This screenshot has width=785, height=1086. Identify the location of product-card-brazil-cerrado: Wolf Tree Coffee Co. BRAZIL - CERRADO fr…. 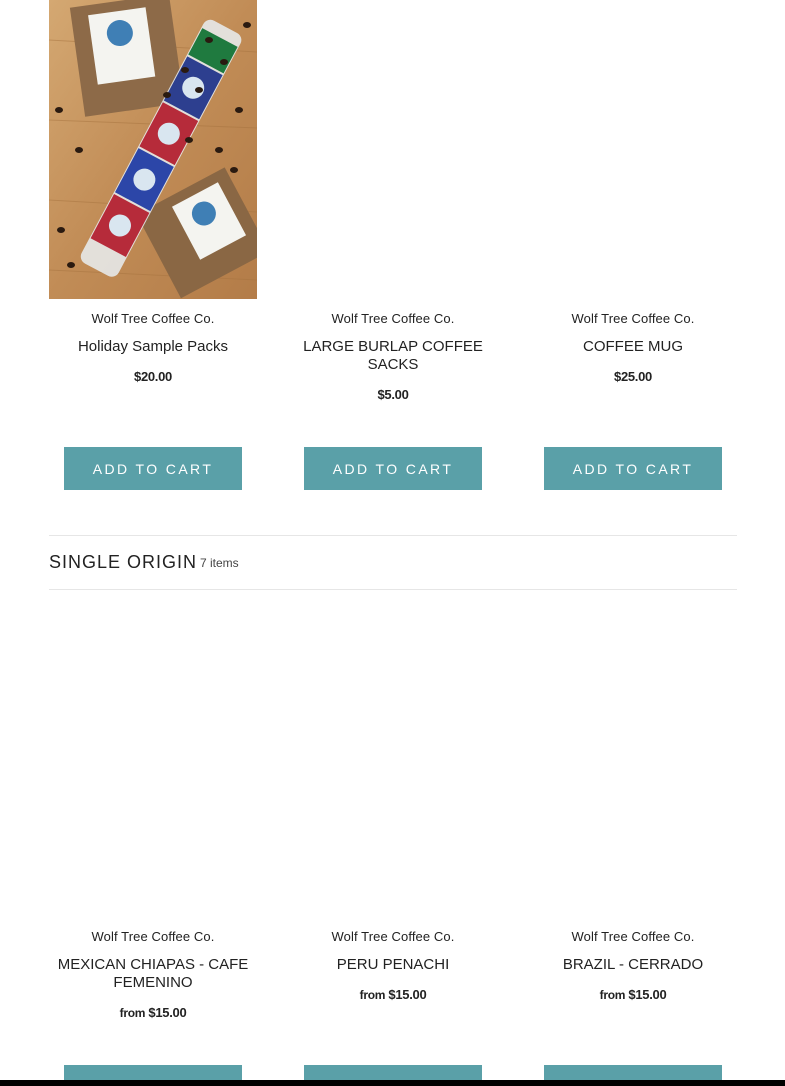
(633, 828).